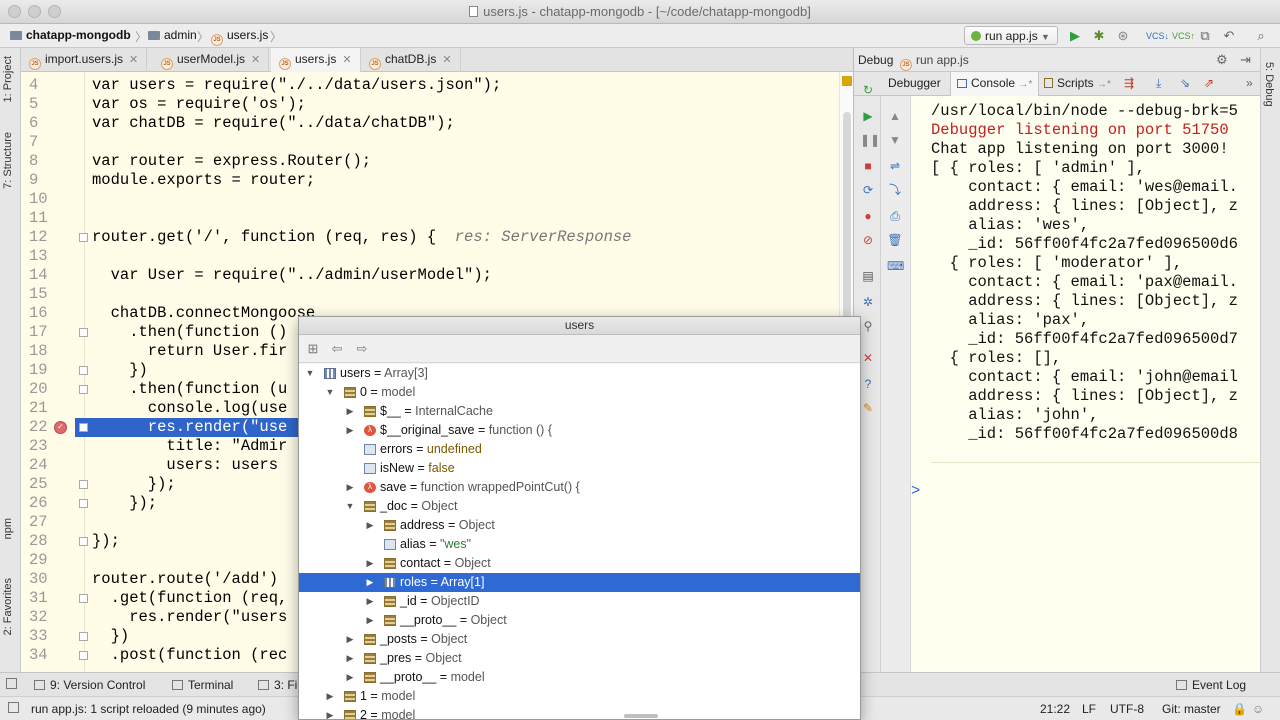  Describe the element at coordinates (1077, 83) in the screenshot. I see `tab-scripts: Scripts →*` at that location.